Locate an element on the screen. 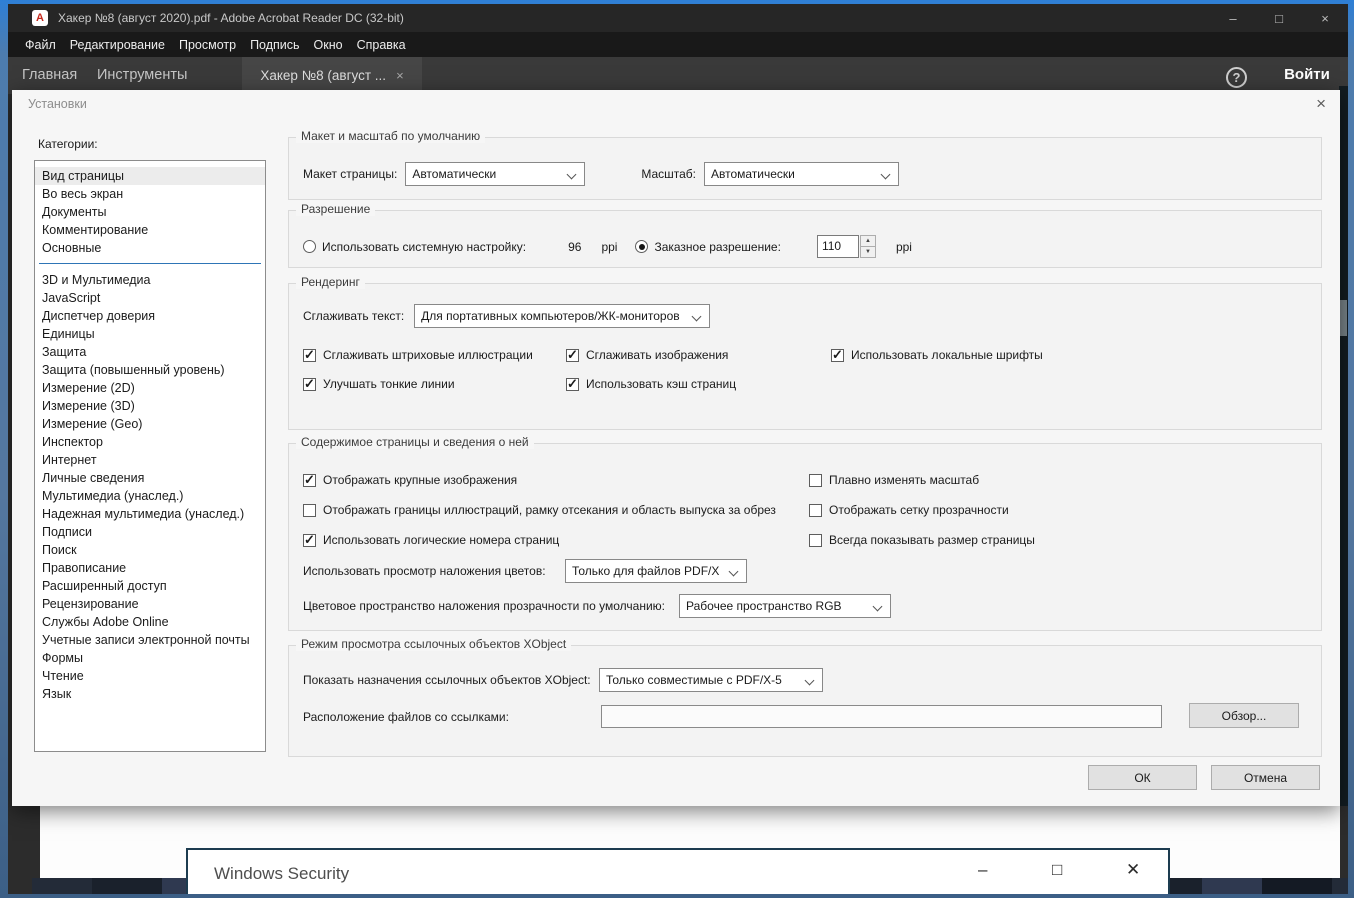 The image size is (1354, 898). checkbox-page-size: Всегда показывать размер страницы is located at coordinates (922, 540).